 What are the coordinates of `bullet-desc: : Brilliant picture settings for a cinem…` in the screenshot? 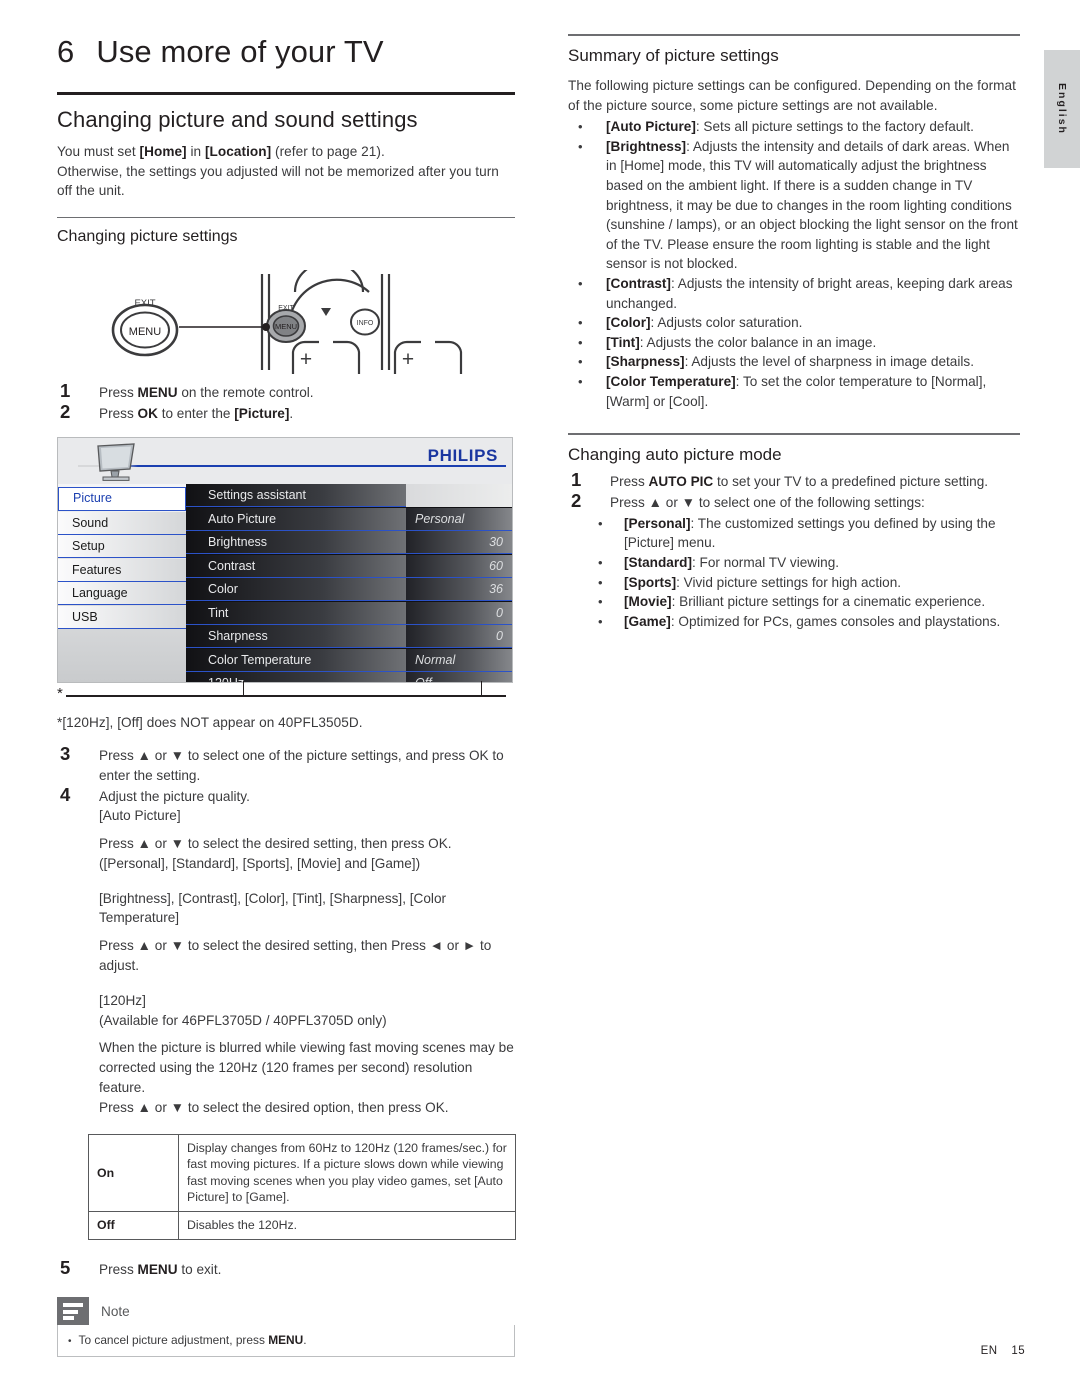 It's located at (828, 602).